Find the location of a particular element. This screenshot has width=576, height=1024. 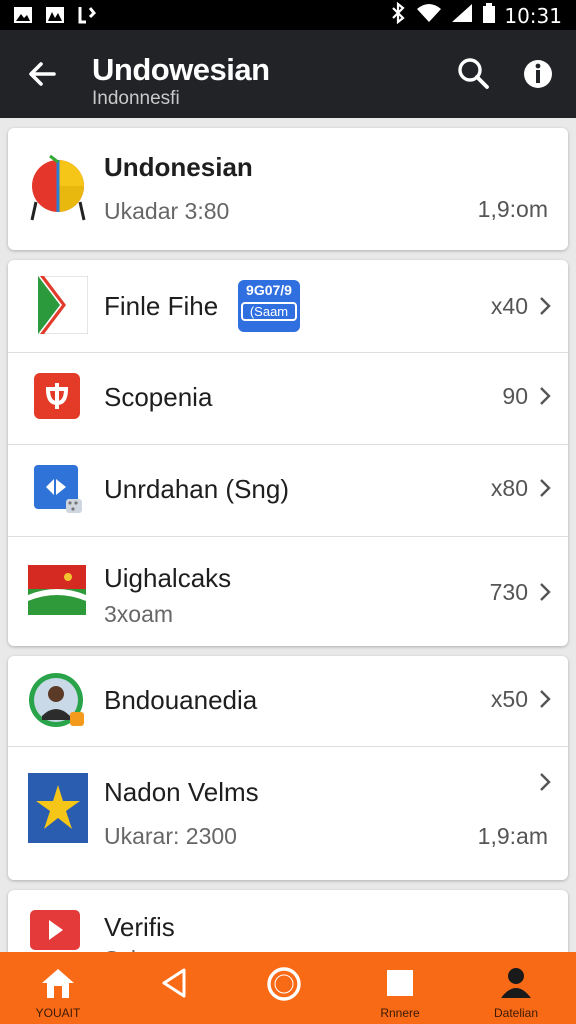

search-icon is located at coordinates (473, 73).